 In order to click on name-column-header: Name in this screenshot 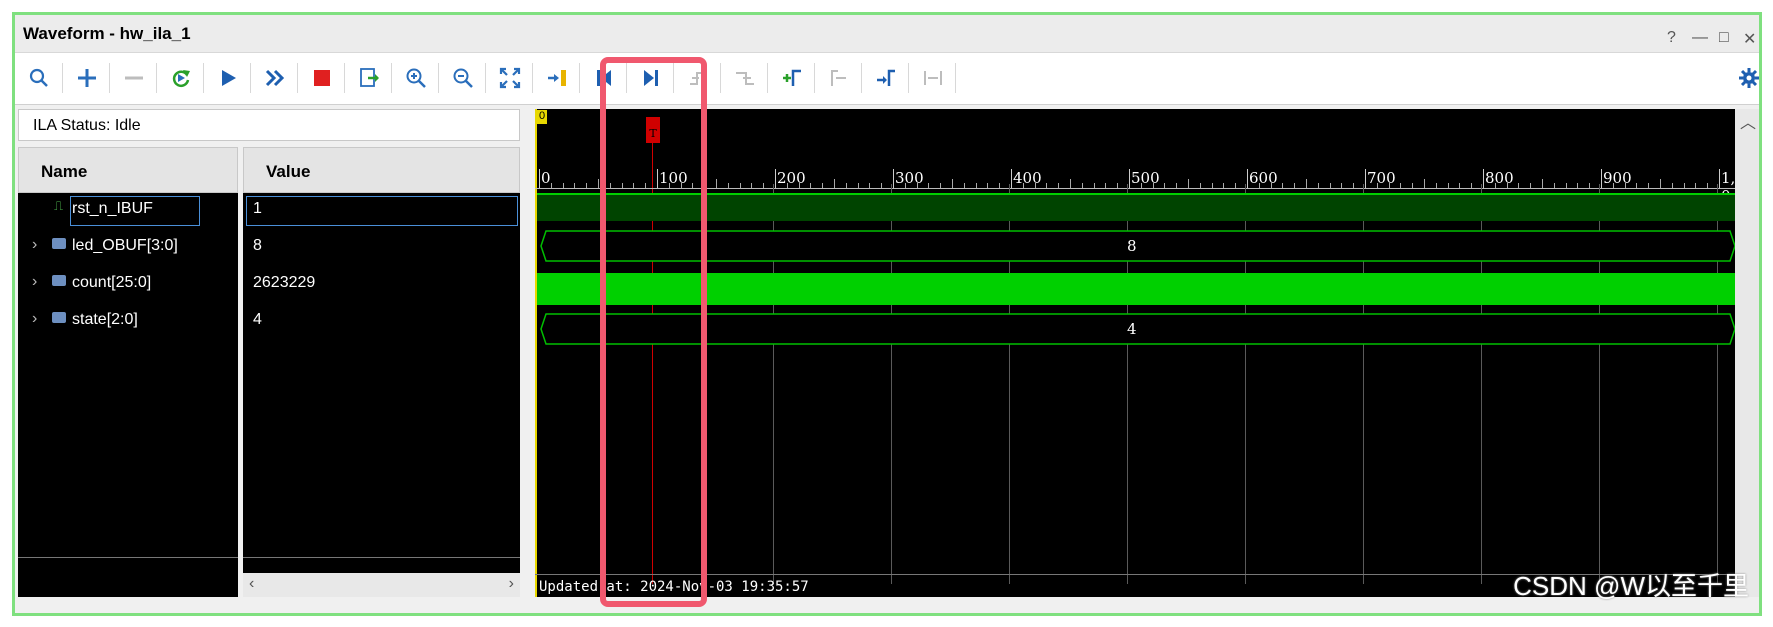, I will do `click(128, 170)`.